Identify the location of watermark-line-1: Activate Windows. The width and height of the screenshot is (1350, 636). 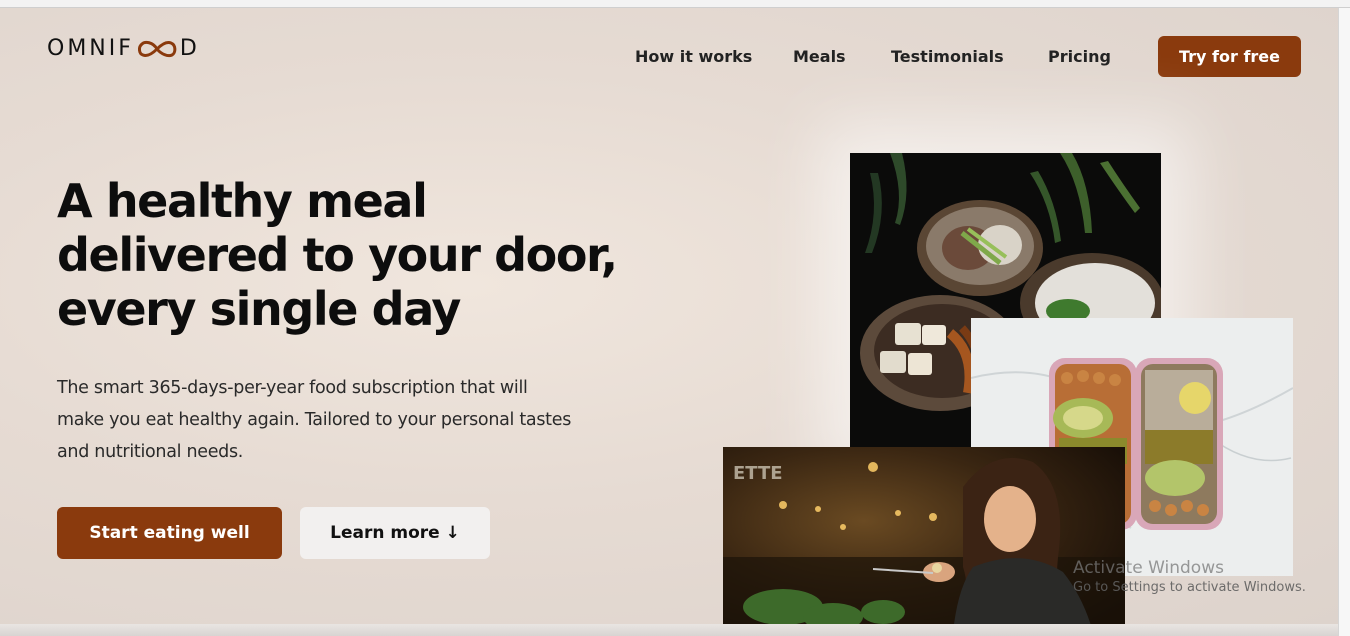
(1148, 568).